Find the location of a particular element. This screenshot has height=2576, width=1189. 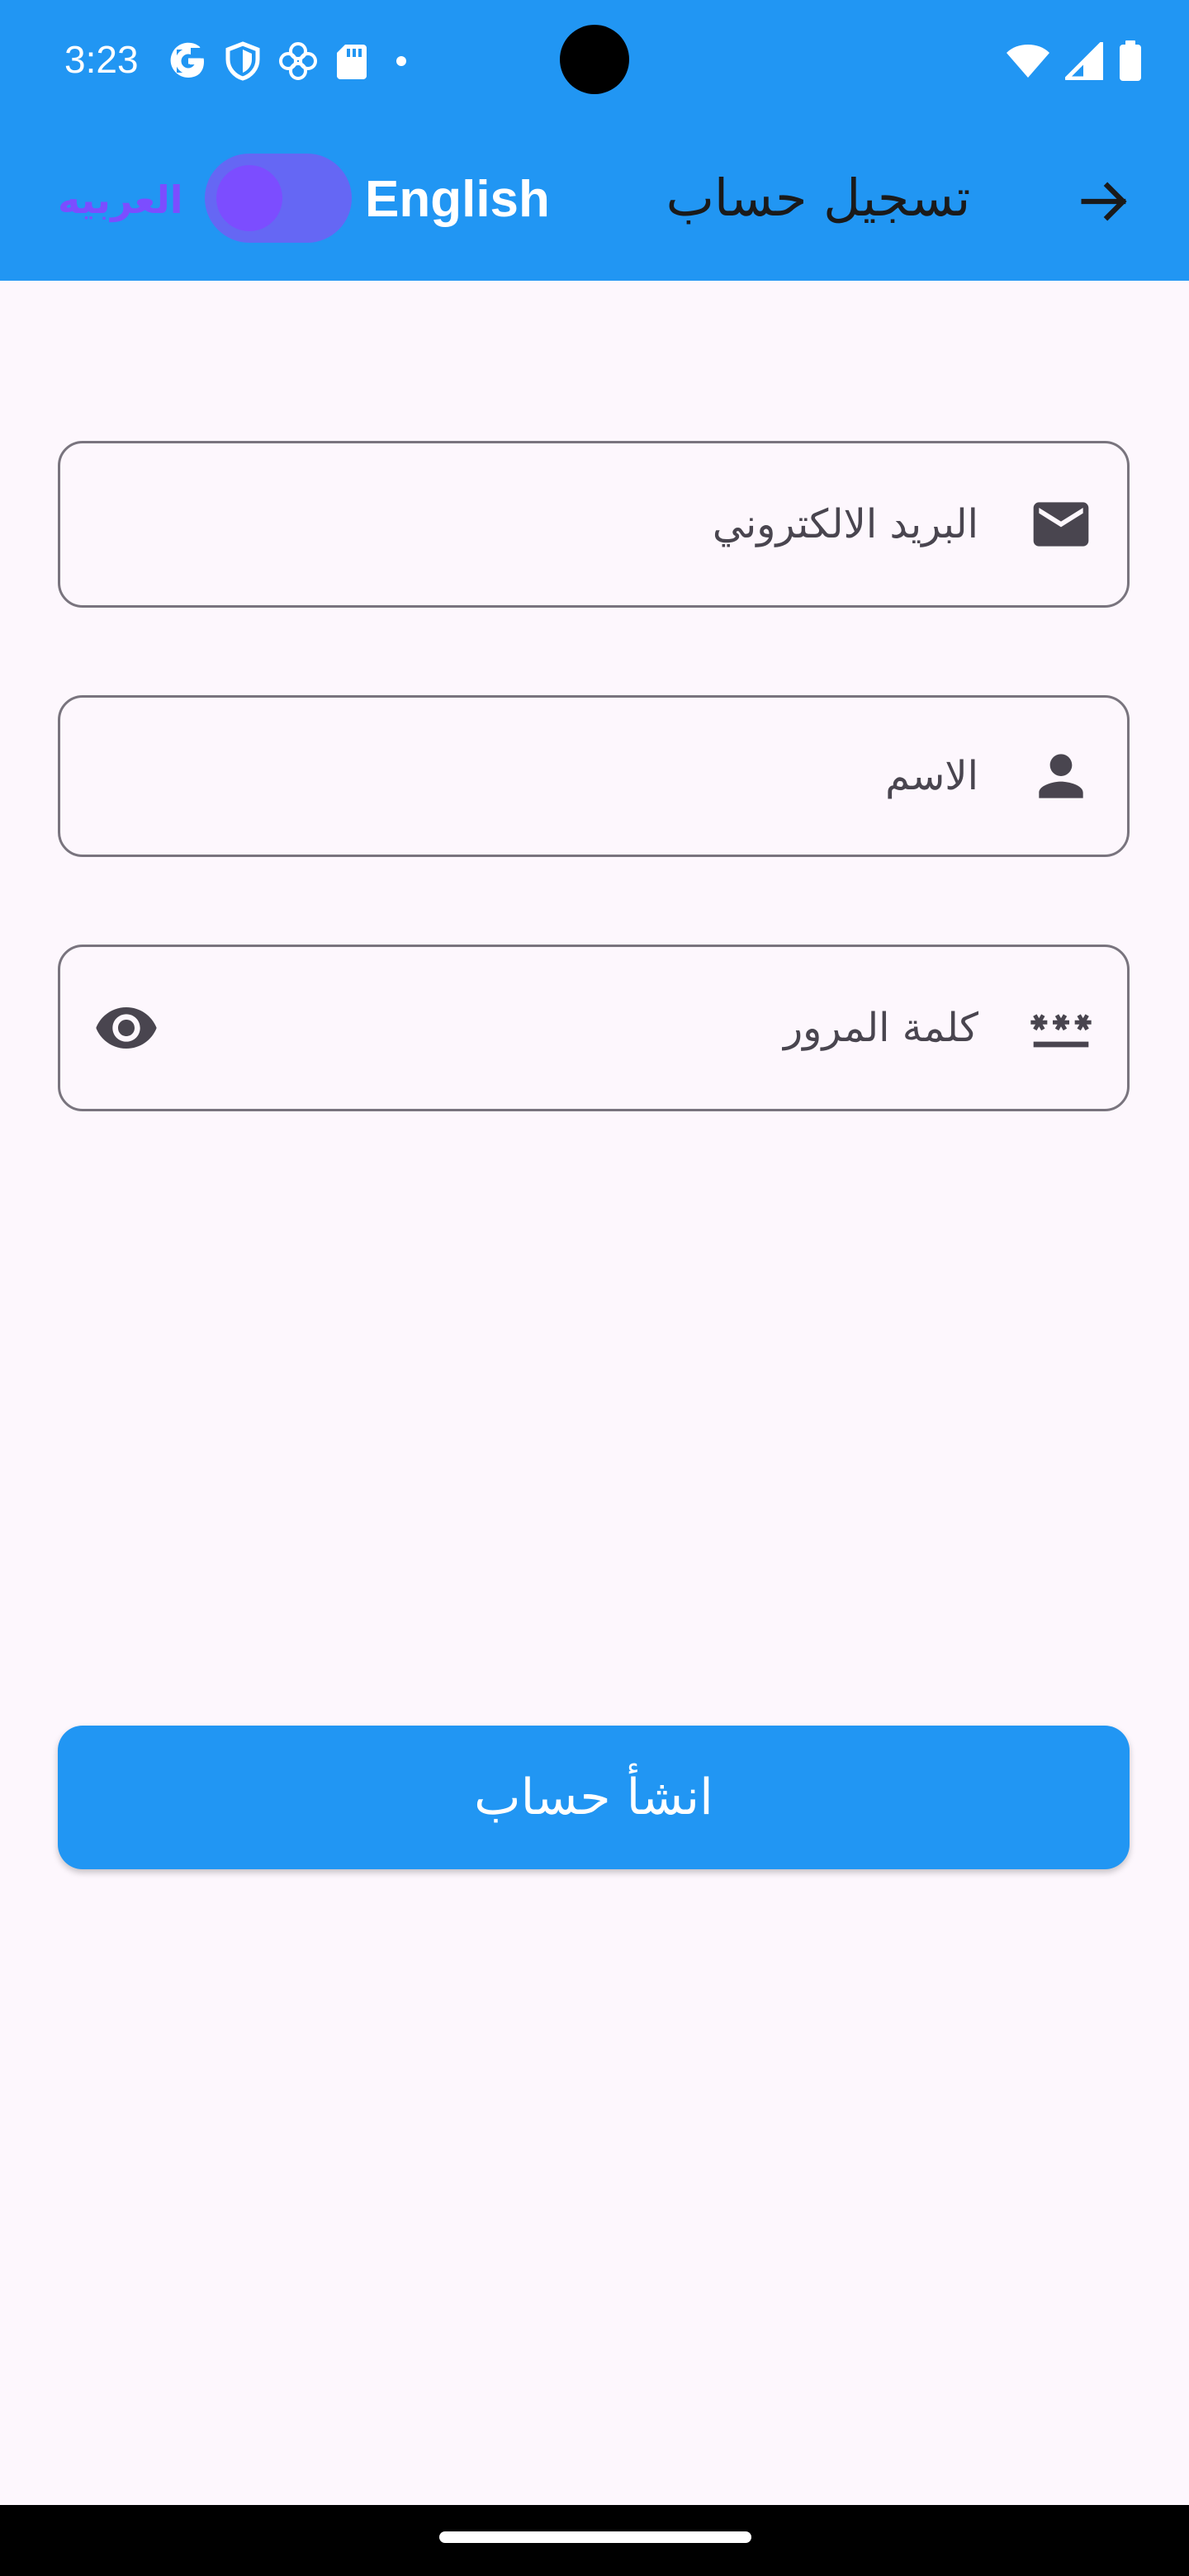

name-field is located at coordinates (594, 776).